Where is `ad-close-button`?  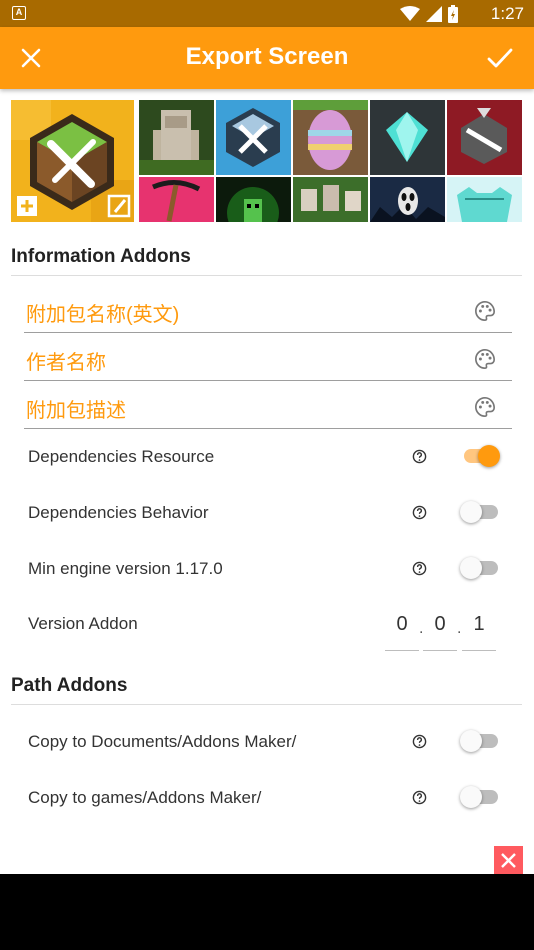 ad-close-button is located at coordinates (508, 860).